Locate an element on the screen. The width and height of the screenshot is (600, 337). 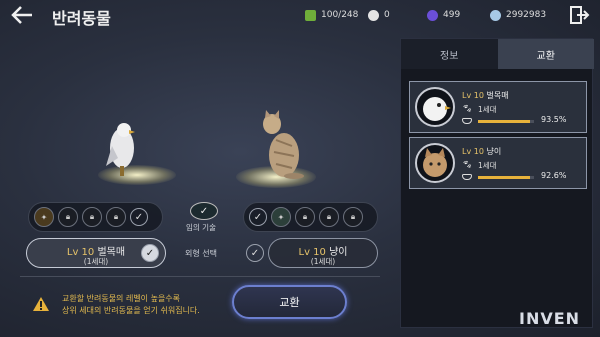
left-skill-slots: ✦ 🔒︎ 🔒︎ 🔒︎ ✓ is located at coordinates (95, 217).